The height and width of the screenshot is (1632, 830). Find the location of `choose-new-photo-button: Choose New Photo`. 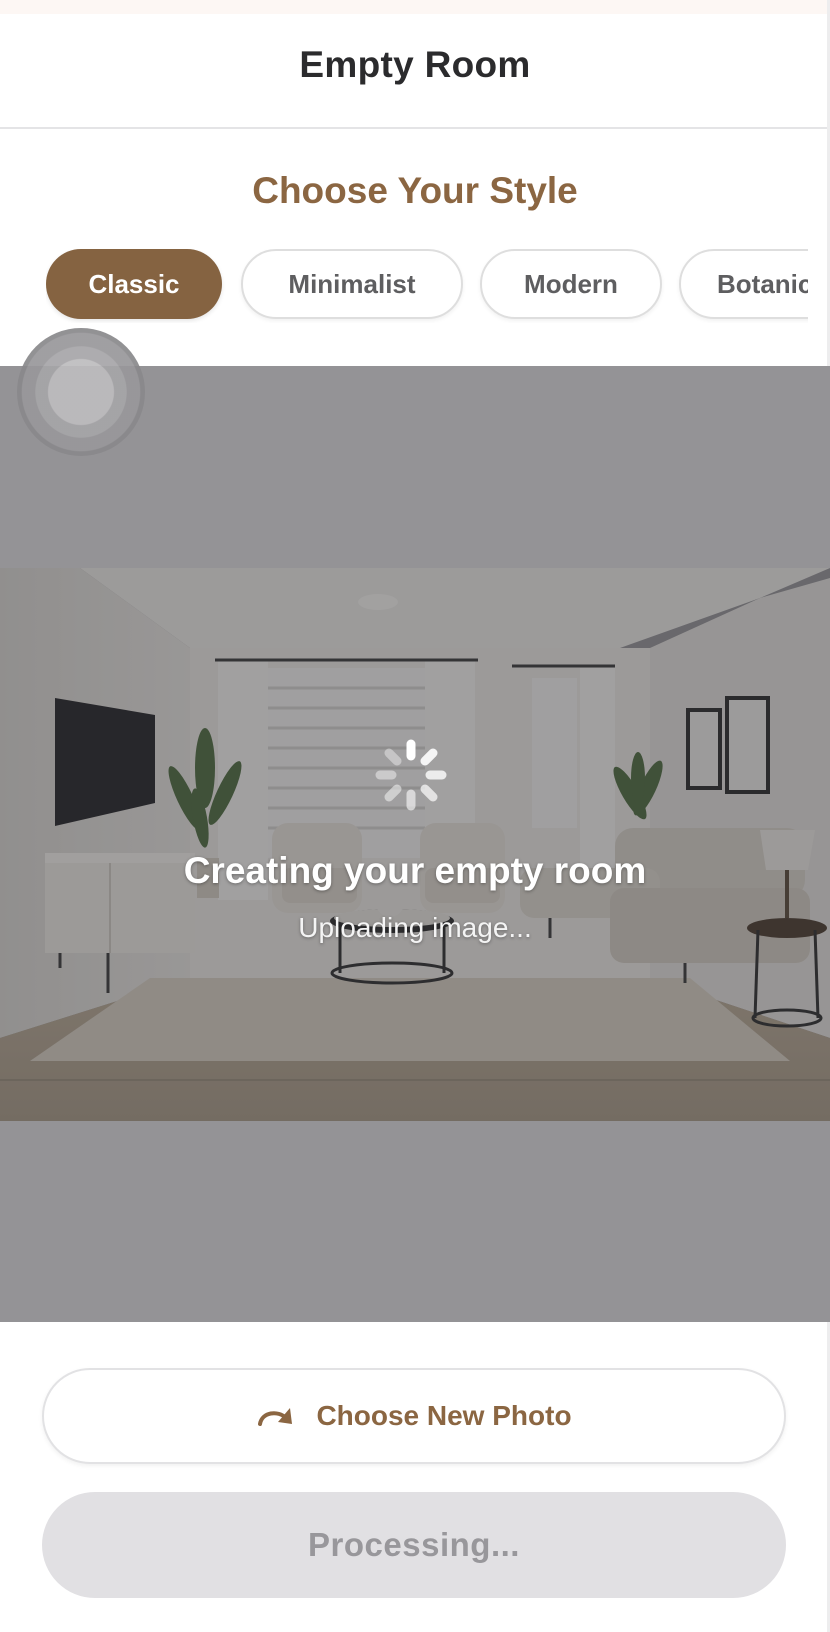

choose-new-photo-button: Choose New Photo is located at coordinates (414, 1416).